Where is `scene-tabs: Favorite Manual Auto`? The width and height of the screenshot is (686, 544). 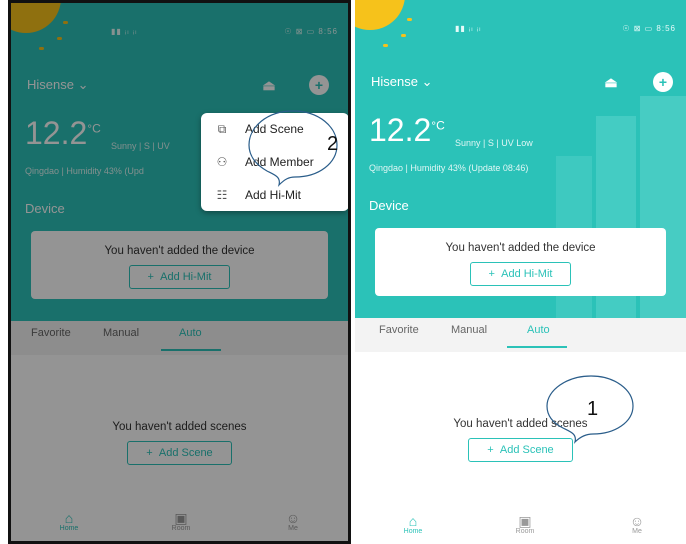
scene-tabs: Favorite Manual Auto is located at coordinates (520, 335).